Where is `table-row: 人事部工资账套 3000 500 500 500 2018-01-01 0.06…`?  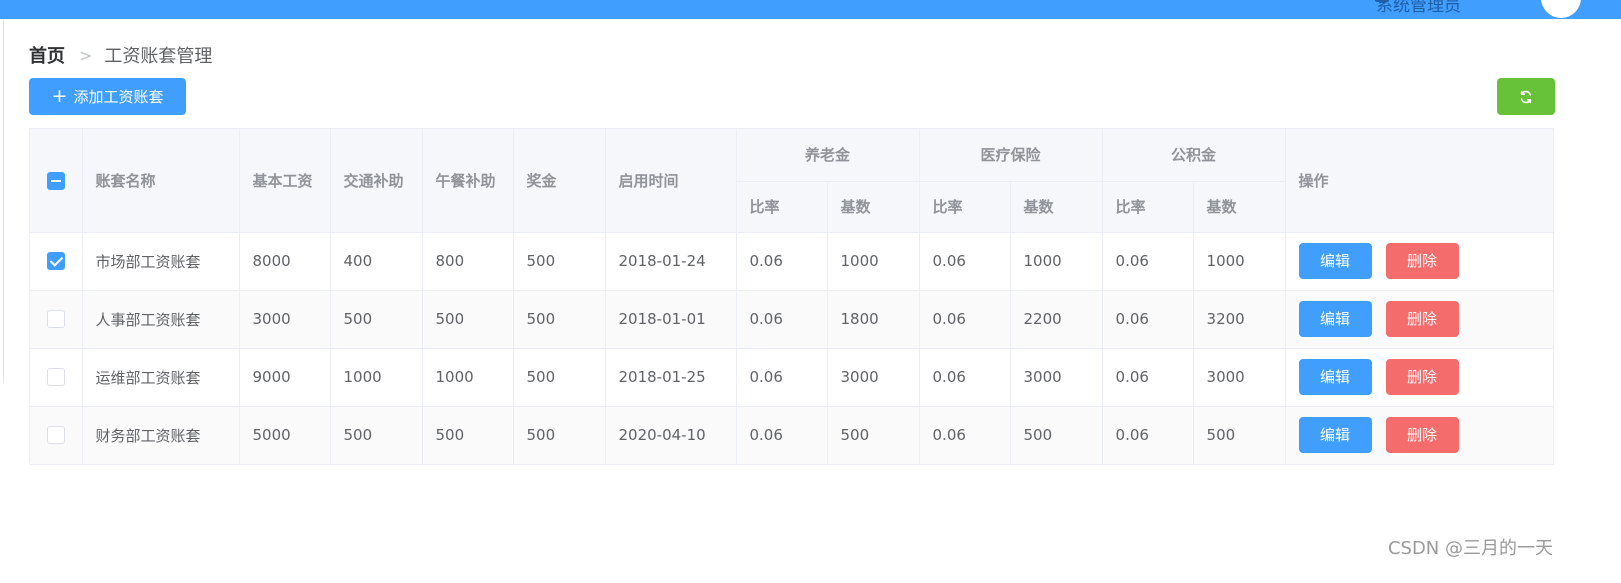 table-row: 人事部工资账套 3000 500 500 500 2018-01-01 0.06… is located at coordinates (792, 319).